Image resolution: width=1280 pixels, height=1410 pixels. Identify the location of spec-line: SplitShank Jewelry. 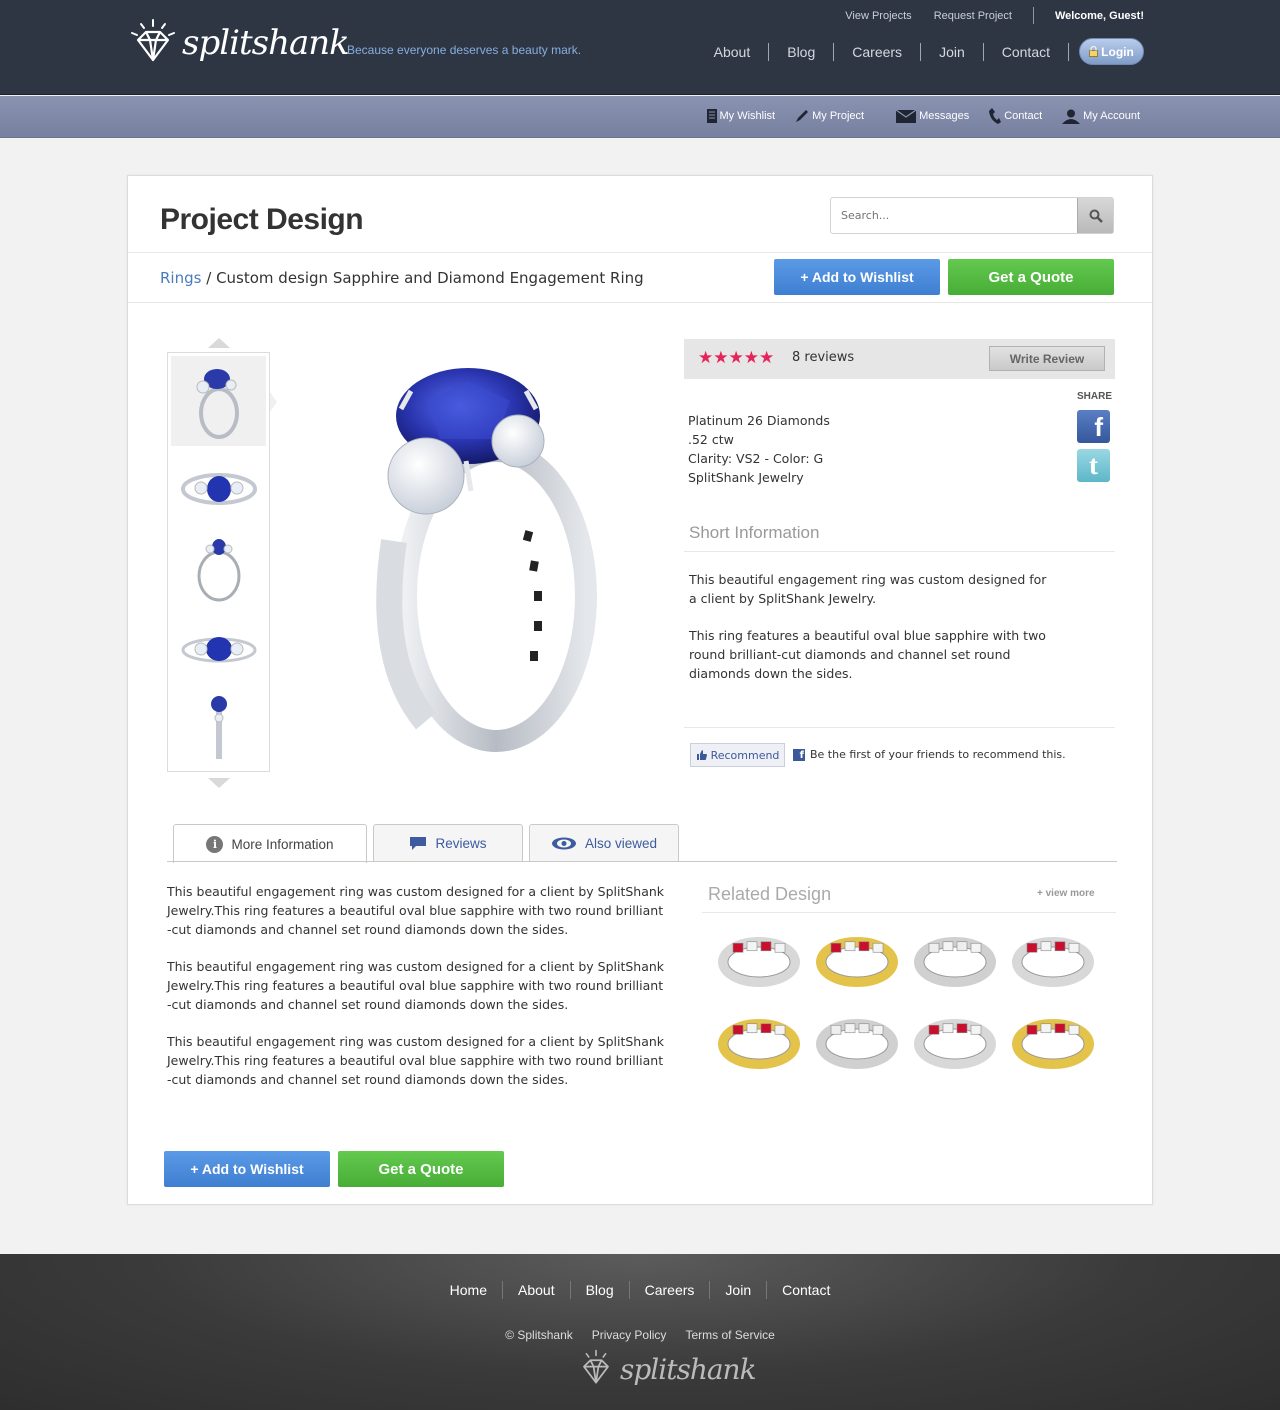
(746, 477).